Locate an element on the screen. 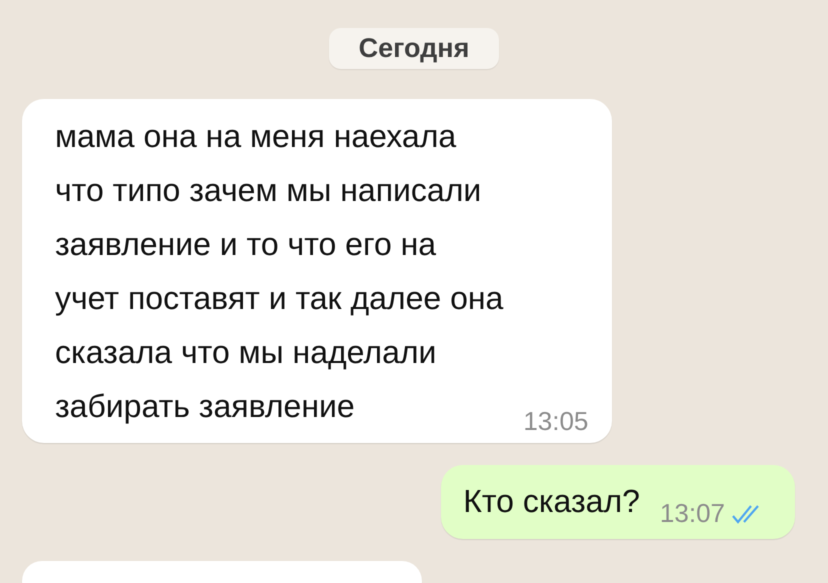  date-separator: Сегодня is located at coordinates (414, 48).